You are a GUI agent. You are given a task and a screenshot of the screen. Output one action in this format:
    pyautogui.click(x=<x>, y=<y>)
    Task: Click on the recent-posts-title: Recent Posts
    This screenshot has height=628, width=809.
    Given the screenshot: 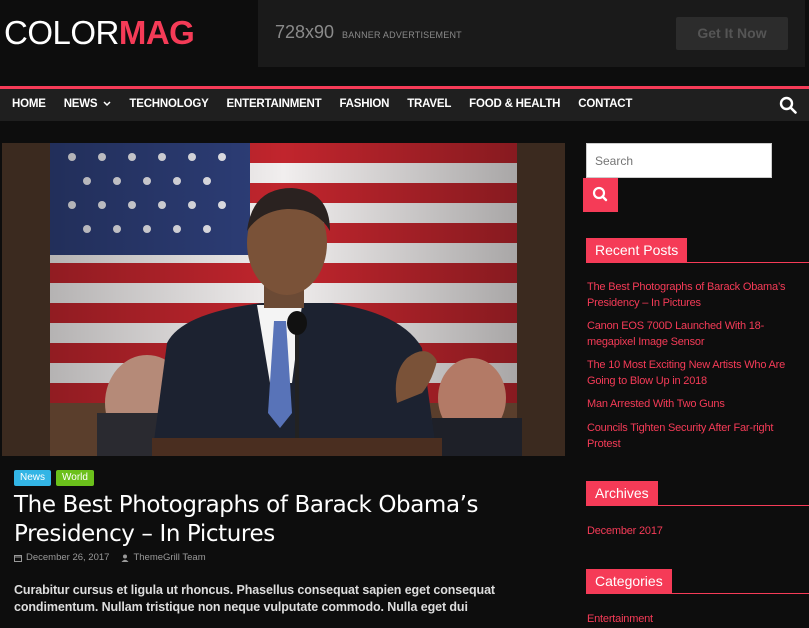 What is the action you would take?
    pyautogui.click(x=637, y=250)
    